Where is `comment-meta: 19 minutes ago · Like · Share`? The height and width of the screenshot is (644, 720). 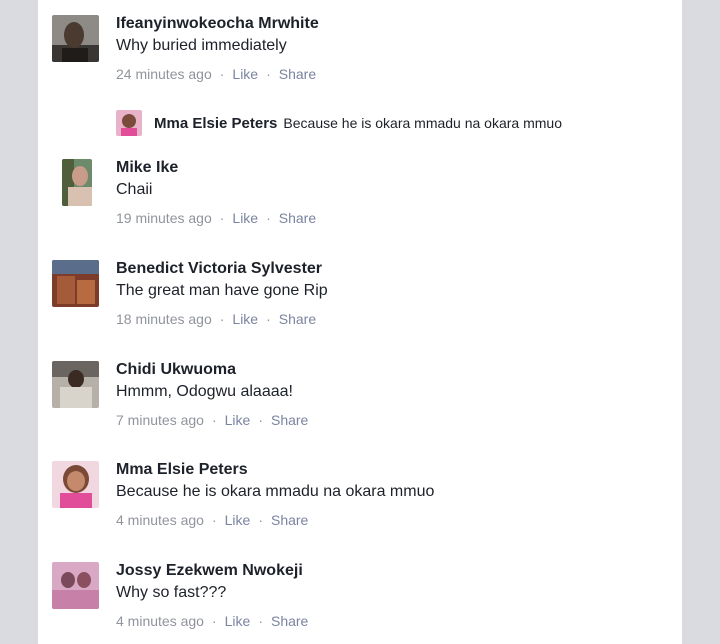
comment-meta: 19 minutes ago · Like · Share is located at coordinates (216, 218).